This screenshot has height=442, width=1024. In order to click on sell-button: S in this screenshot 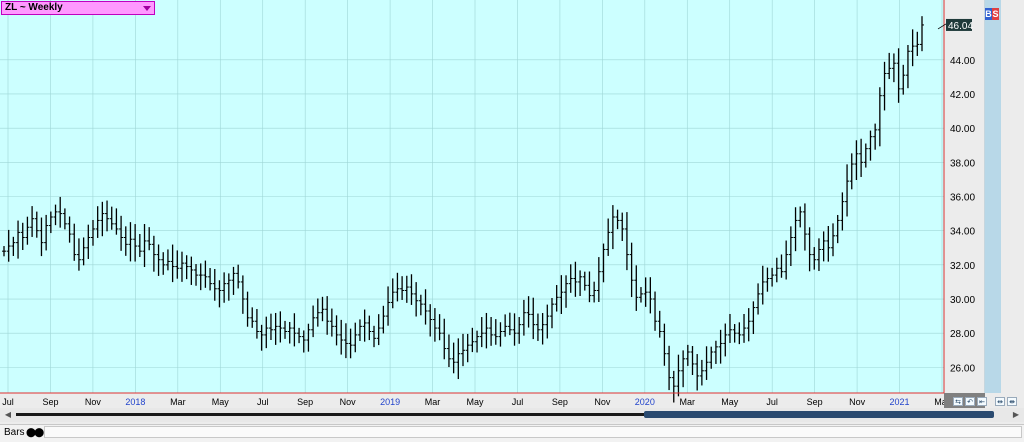, I will do `click(995, 14)`.